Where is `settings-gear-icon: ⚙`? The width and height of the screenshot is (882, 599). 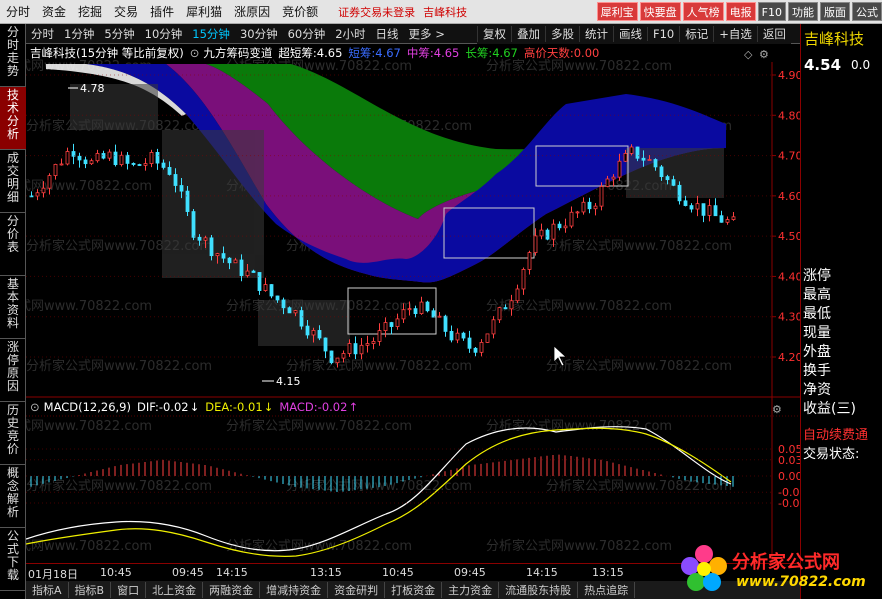
settings-gear-icon: ⚙ is located at coordinates (764, 54).